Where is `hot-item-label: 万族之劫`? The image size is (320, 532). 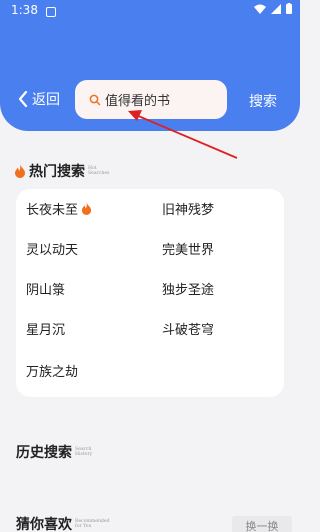
hot-item-label: 万族之劫 is located at coordinates (52, 372).